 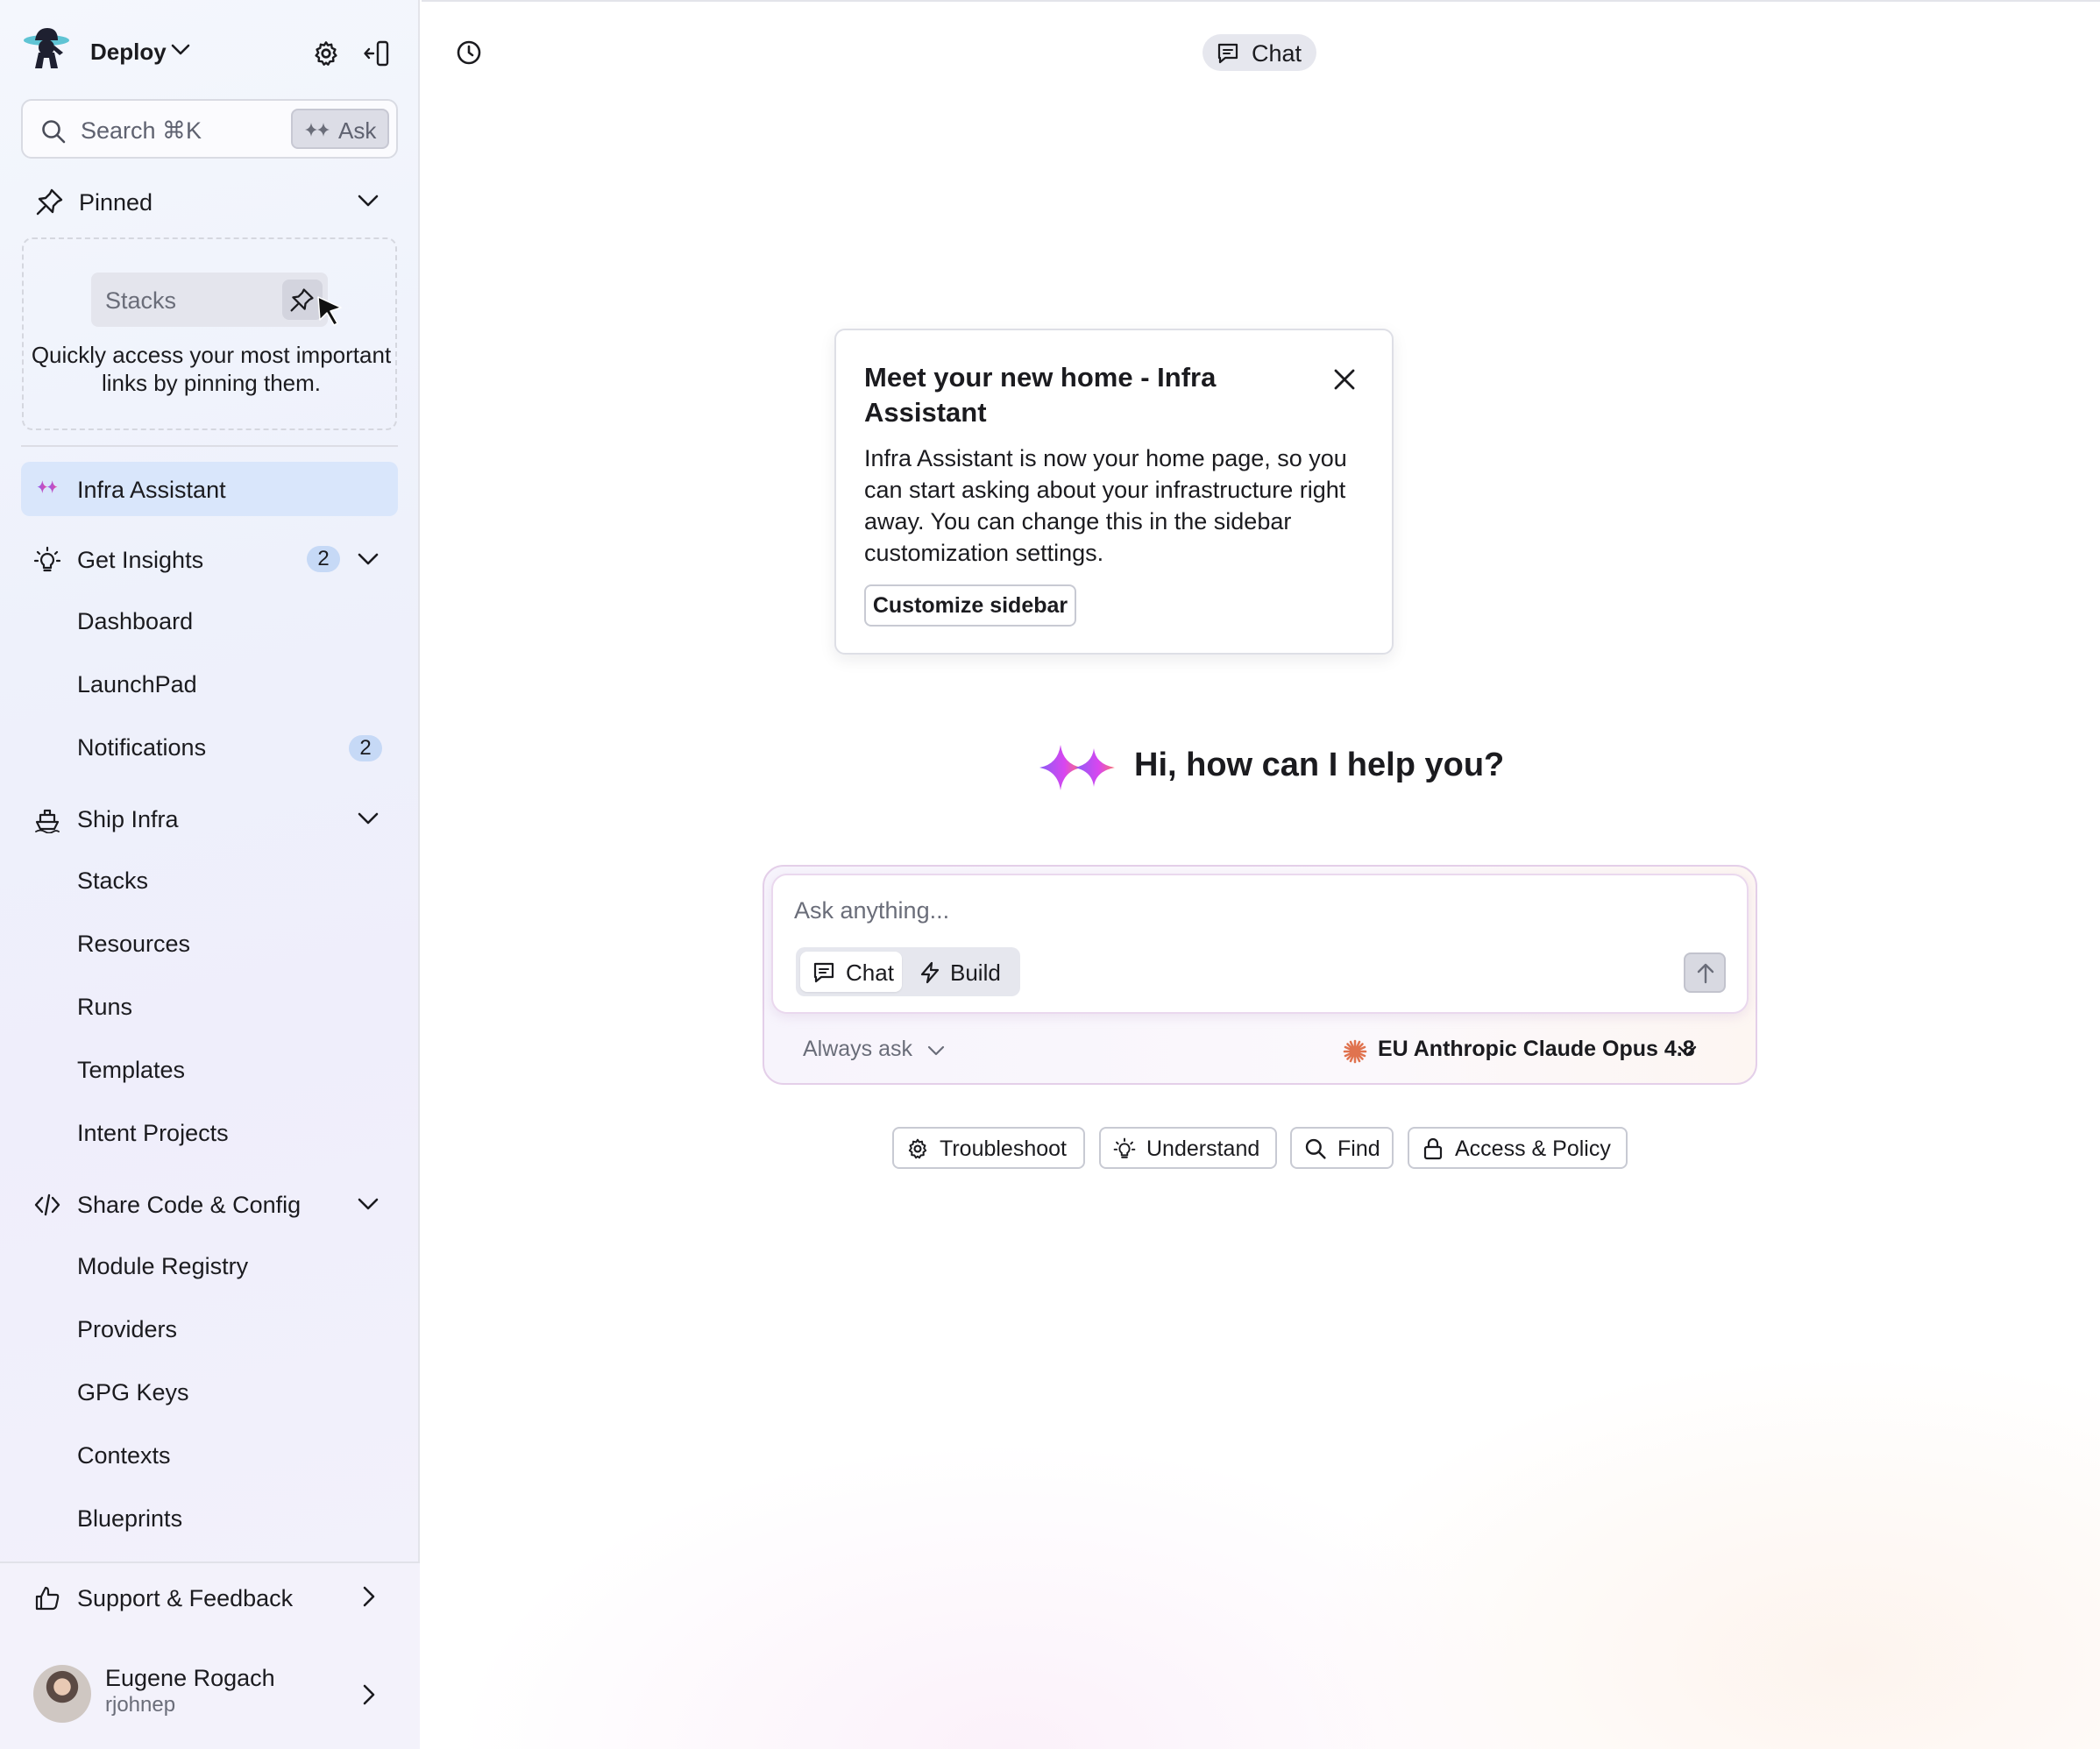 I want to click on code-icon, so click(x=47, y=1204).